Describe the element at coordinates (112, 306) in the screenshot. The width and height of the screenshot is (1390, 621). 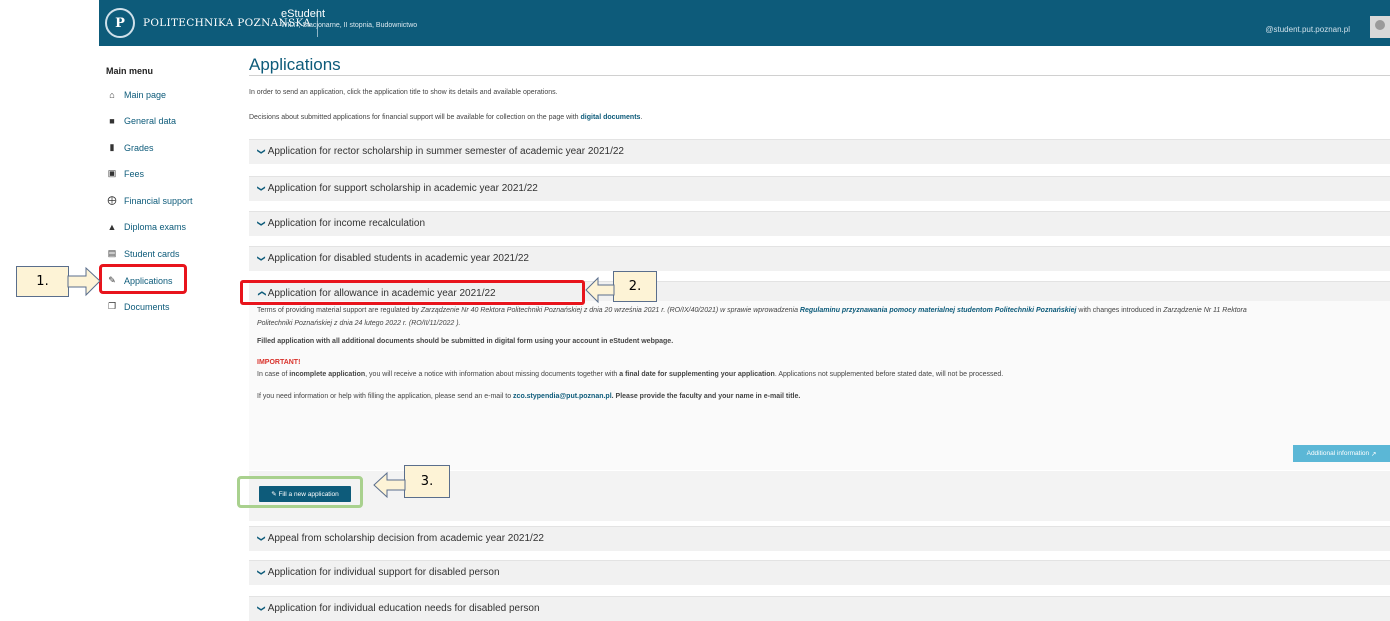
I see `documents-icon: ❐` at that location.